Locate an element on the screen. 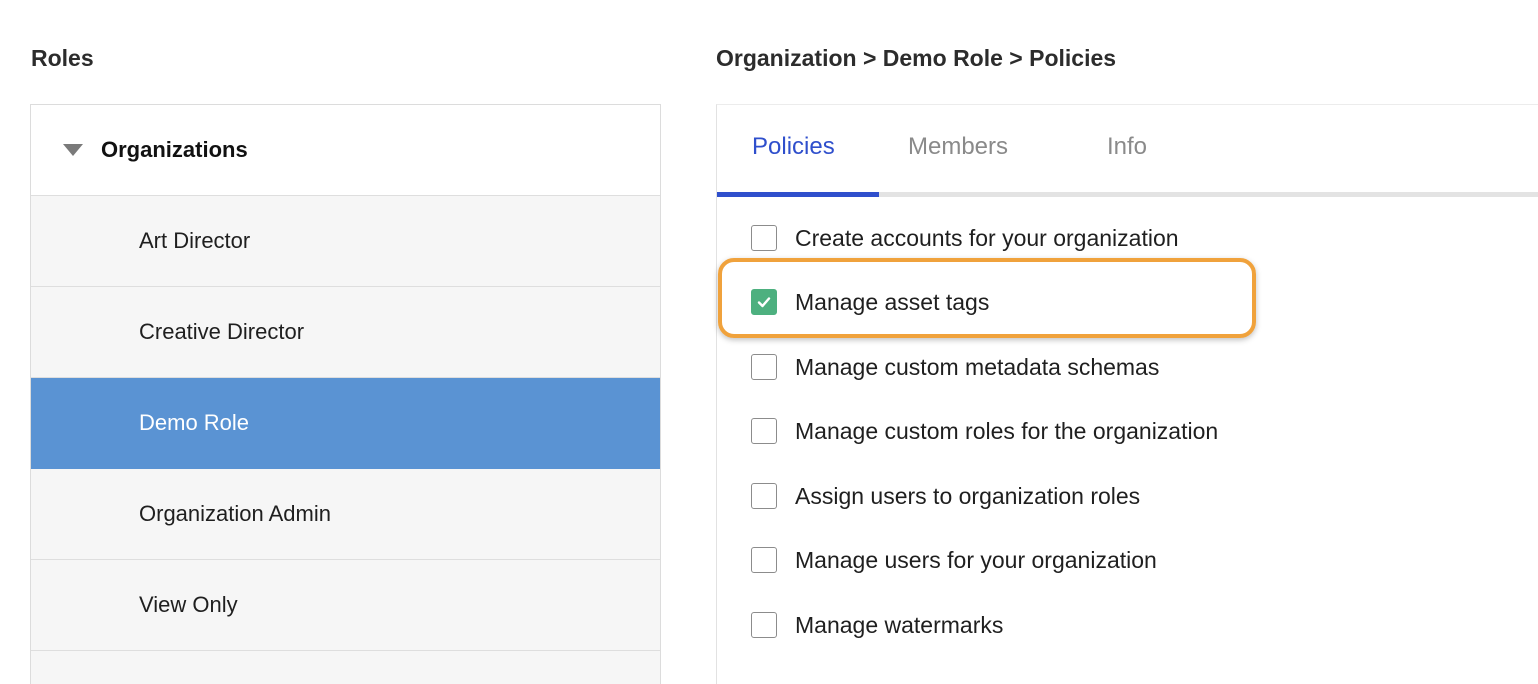  roles-heading: Roles is located at coordinates (62, 58).